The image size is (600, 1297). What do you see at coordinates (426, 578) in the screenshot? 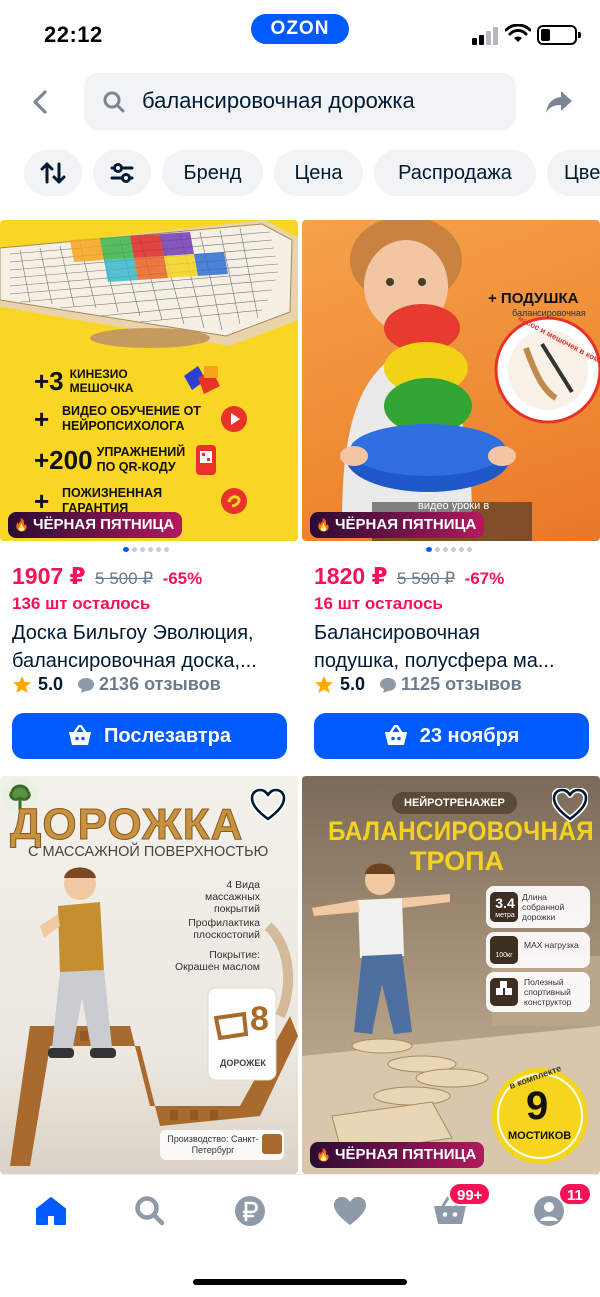
I see `old-price: 5 590 ₽` at bounding box center [426, 578].